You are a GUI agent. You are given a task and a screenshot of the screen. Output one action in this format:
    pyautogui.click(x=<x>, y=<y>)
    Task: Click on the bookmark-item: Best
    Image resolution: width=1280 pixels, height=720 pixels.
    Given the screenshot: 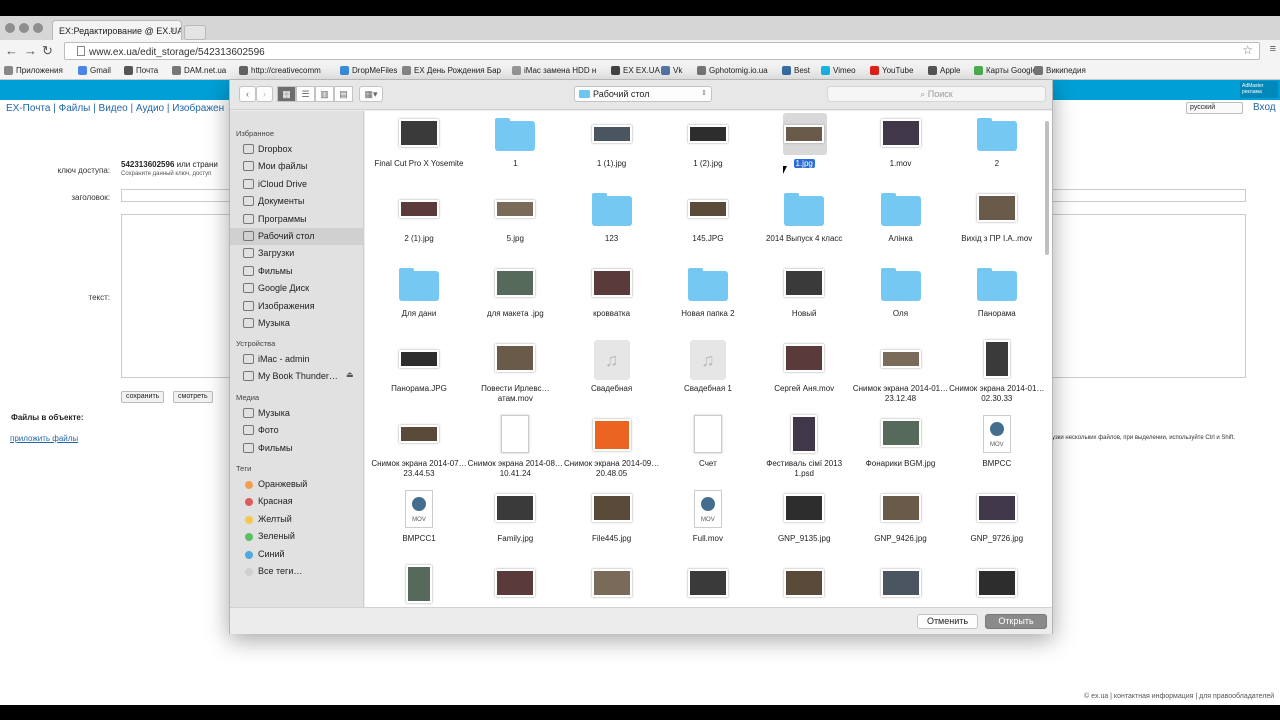 What is the action you would take?
    pyautogui.click(x=796, y=70)
    